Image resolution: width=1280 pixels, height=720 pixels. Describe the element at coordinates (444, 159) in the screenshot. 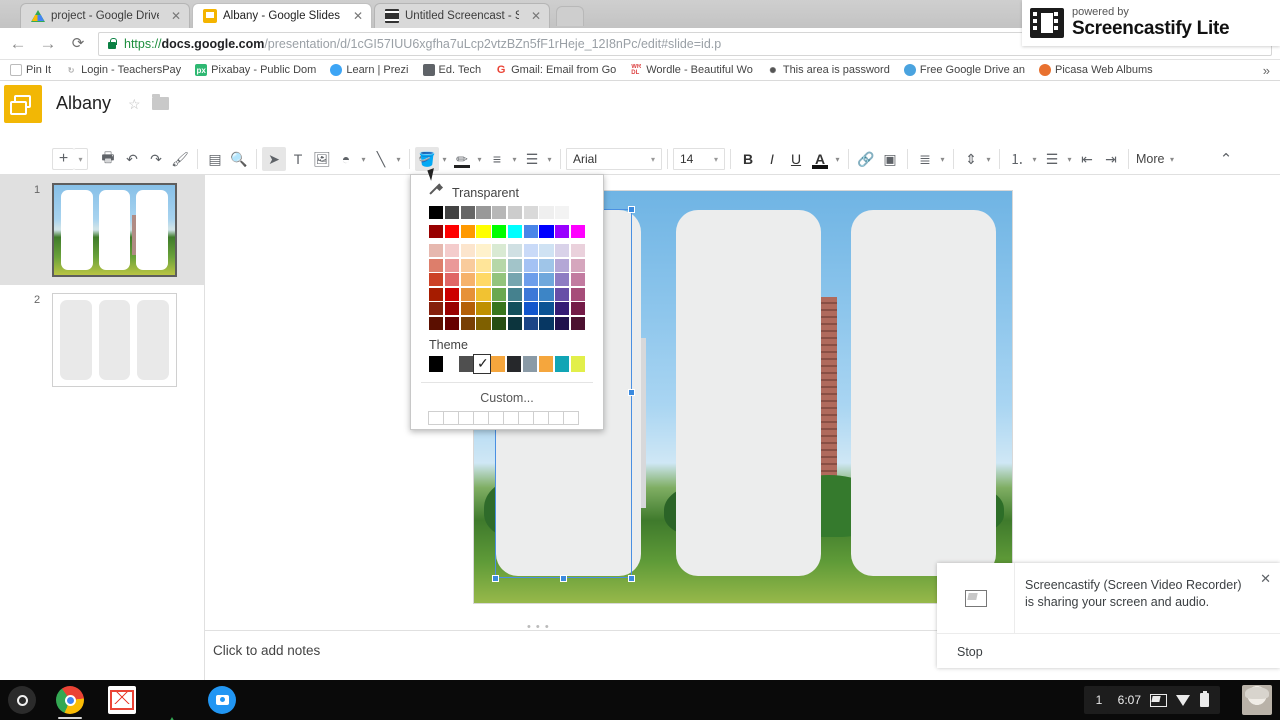

I see `fill-color-caret-icon: ▾` at that location.